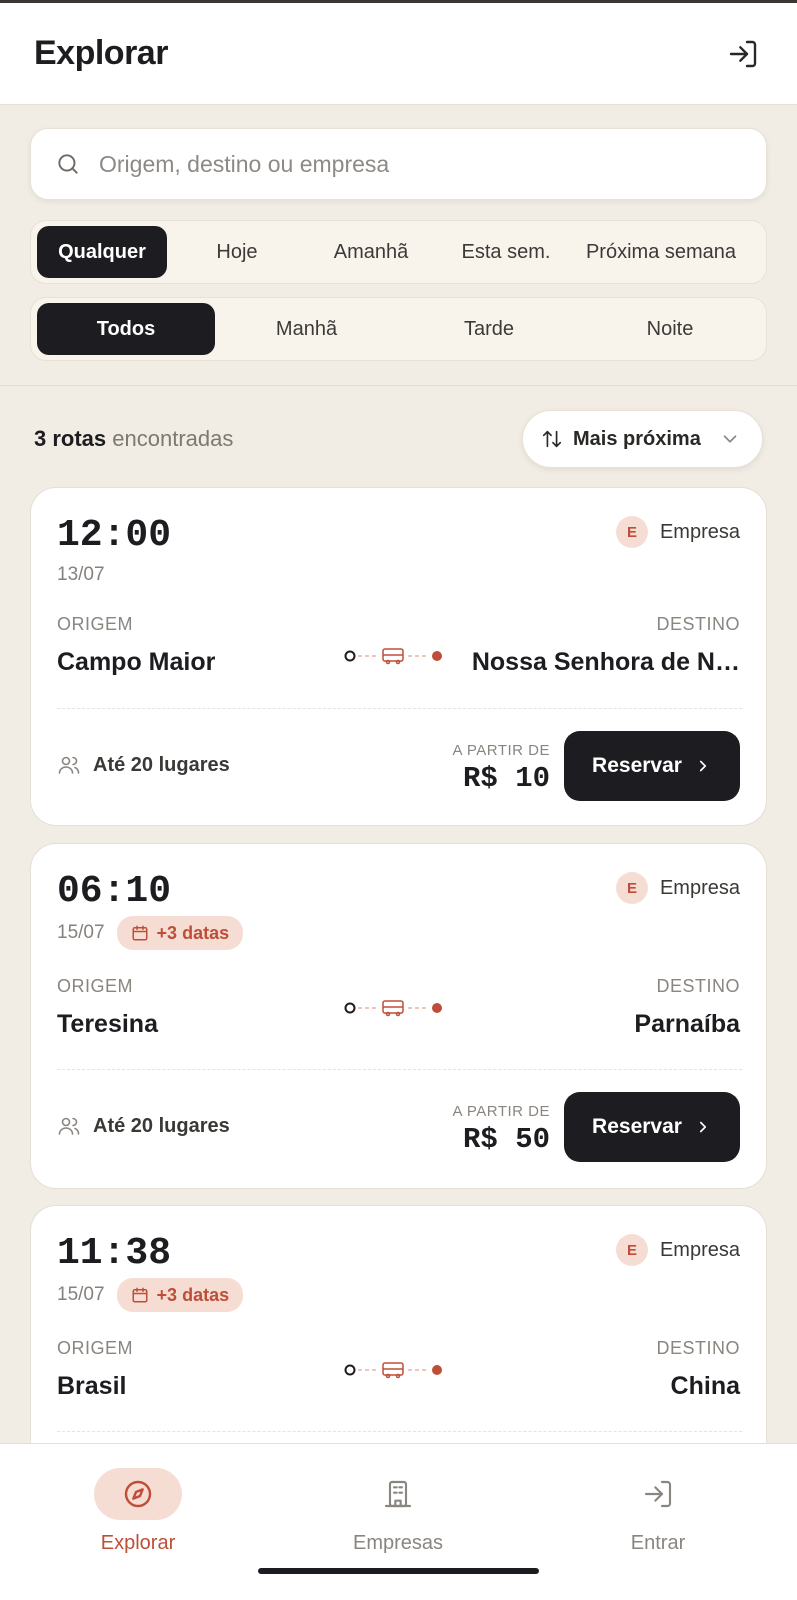 Image resolution: width=797 pixels, height=1600 pixels. I want to click on departure-time: 11:38, so click(114, 1253).